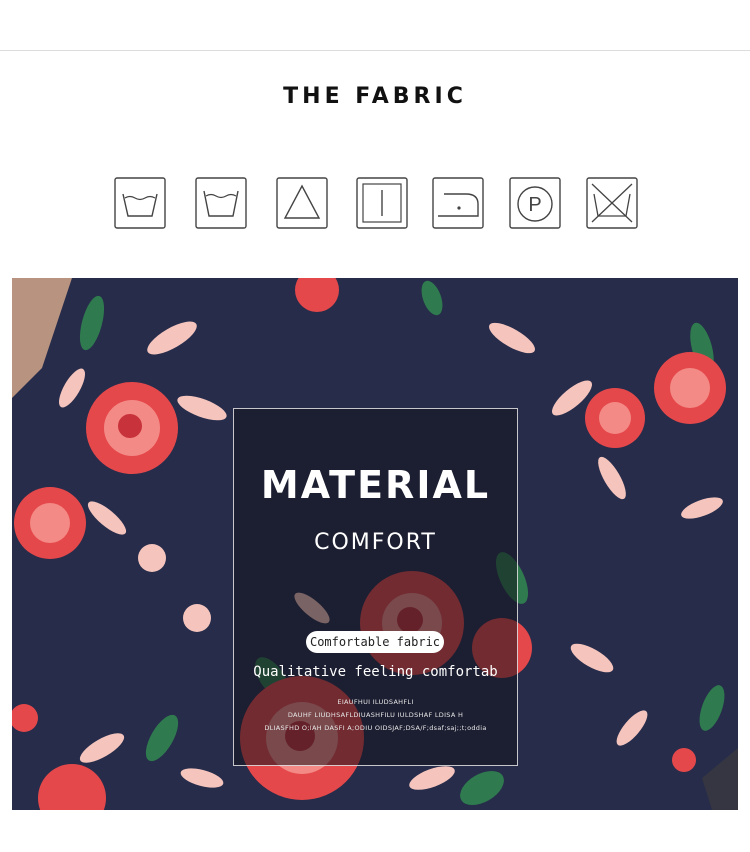 Image resolution: width=750 pixels, height=852 pixels. What do you see at coordinates (375, 96) in the screenshot?
I see `section-title: THE FABRIC` at bounding box center [375, 96].